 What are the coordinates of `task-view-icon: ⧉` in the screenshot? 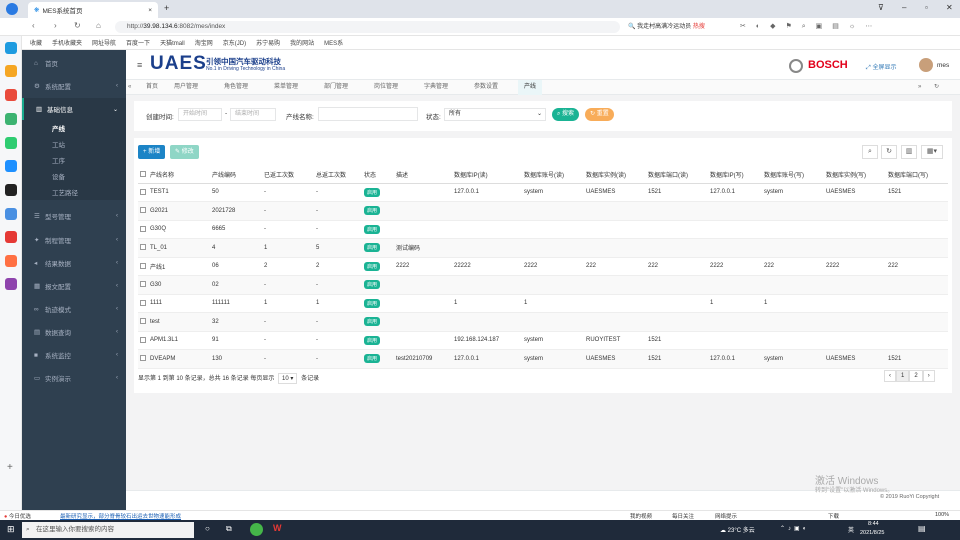 It's located at (229, 529).